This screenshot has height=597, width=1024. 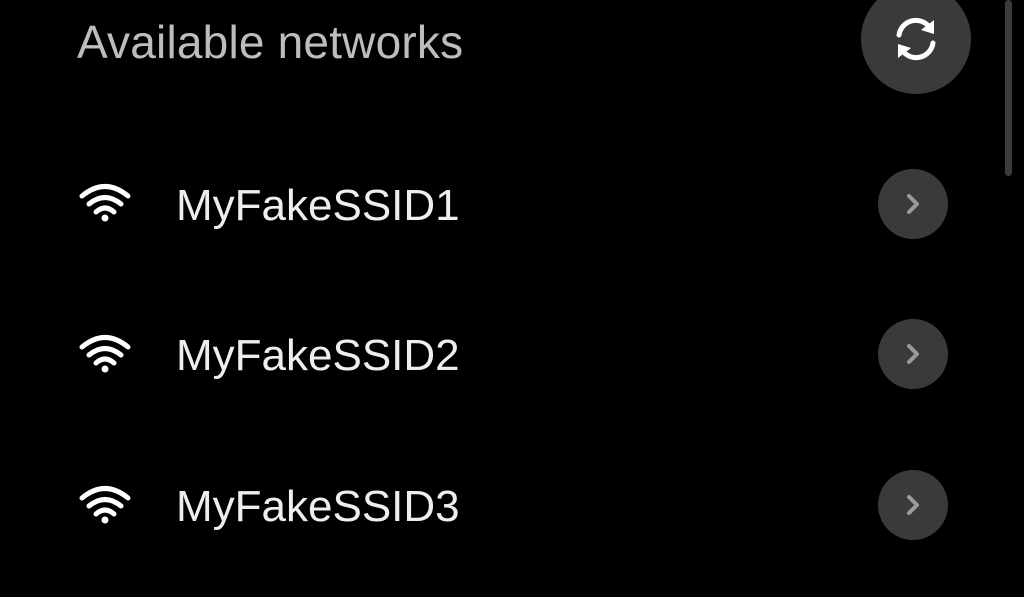 I want to click on network-ssid: MyFakeSSID1, so click(x=318, y=205).